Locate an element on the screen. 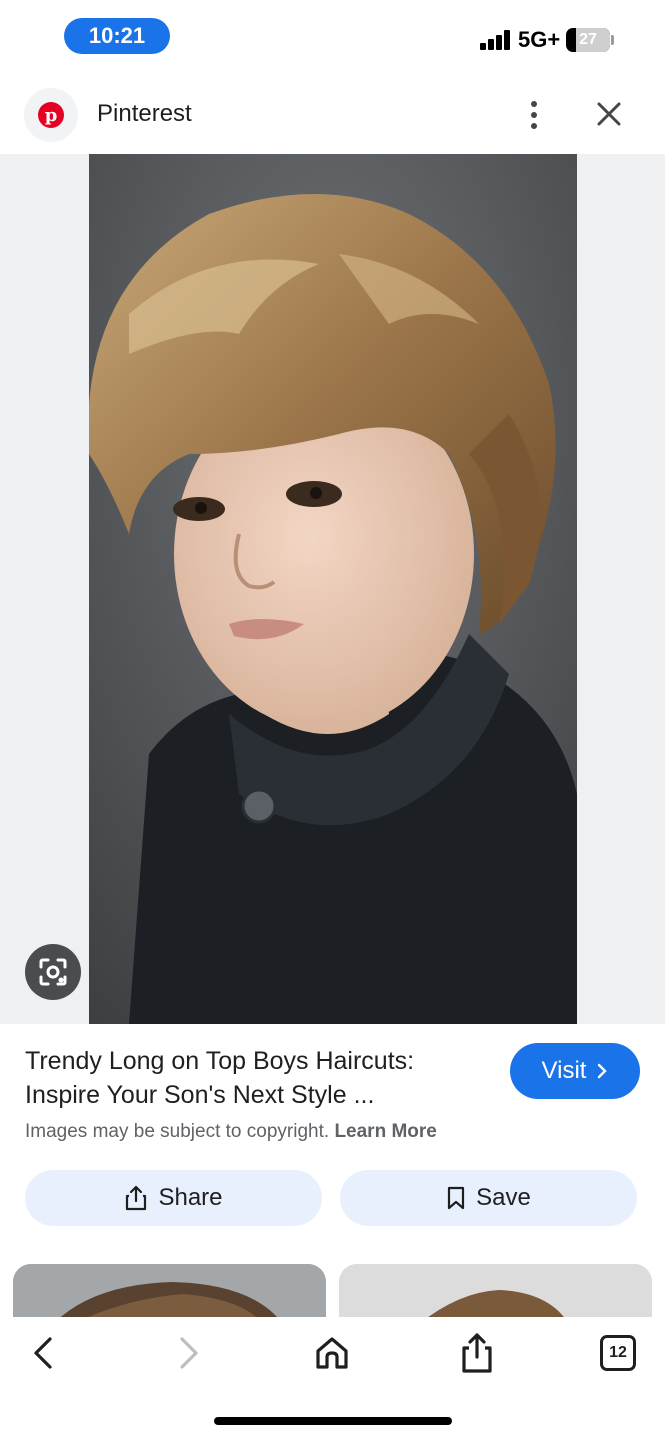  more-vert-icon is located at coordinates (534, 115).